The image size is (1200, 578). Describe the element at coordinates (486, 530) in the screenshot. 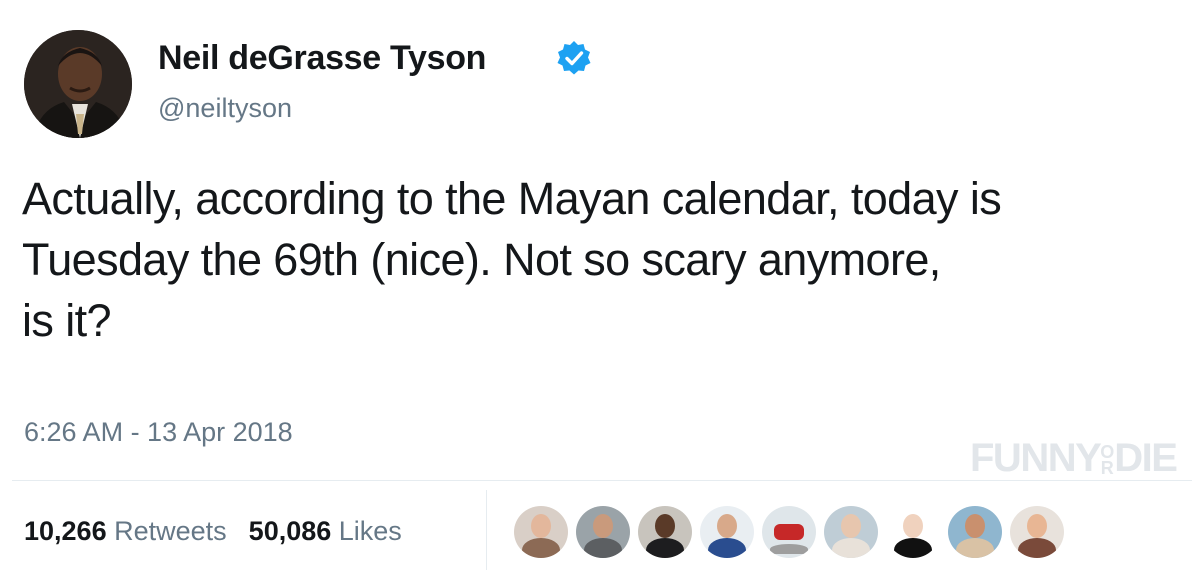

I see `stats-separator` at that location.